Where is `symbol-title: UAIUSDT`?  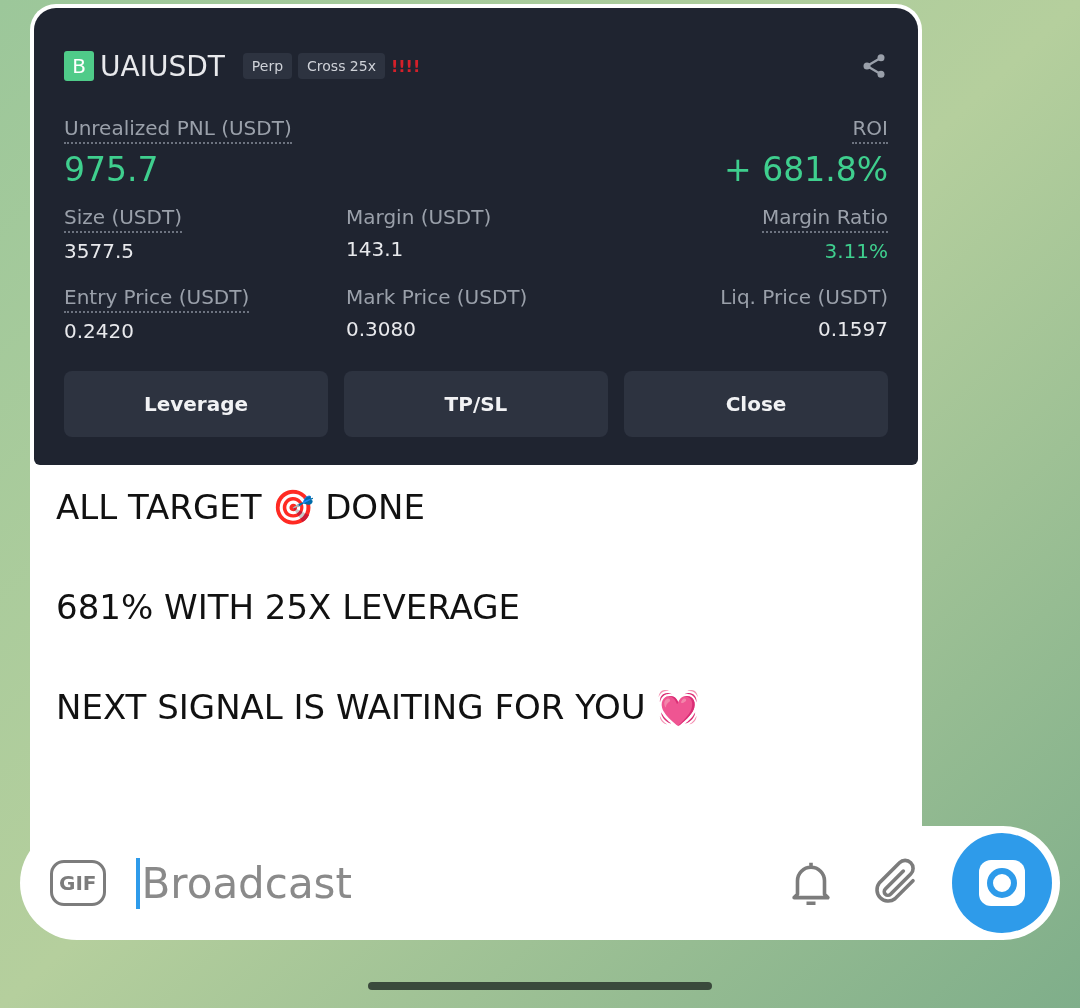
symbol-title: UAIUSDT is located at coordinates (162, 66).